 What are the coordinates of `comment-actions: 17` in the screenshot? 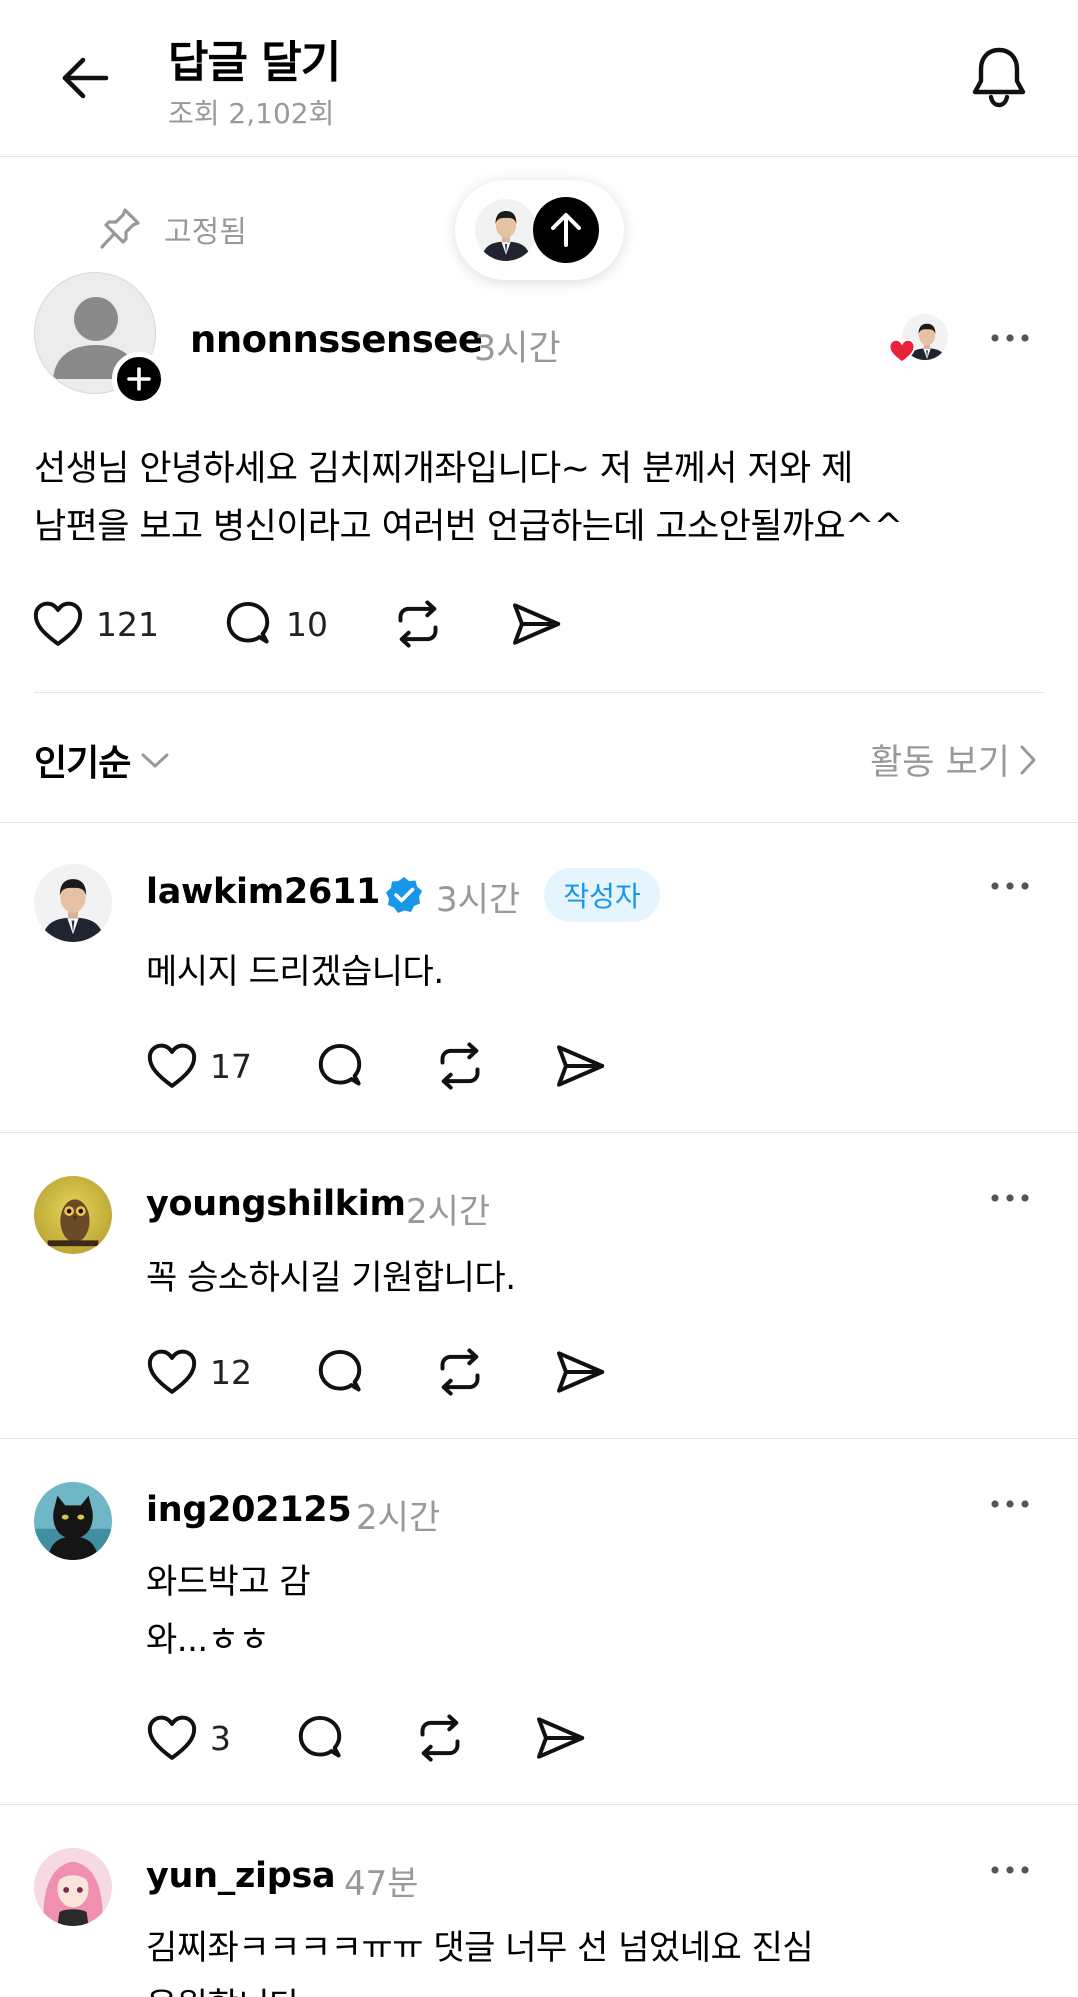 It's located at (539, 1066).